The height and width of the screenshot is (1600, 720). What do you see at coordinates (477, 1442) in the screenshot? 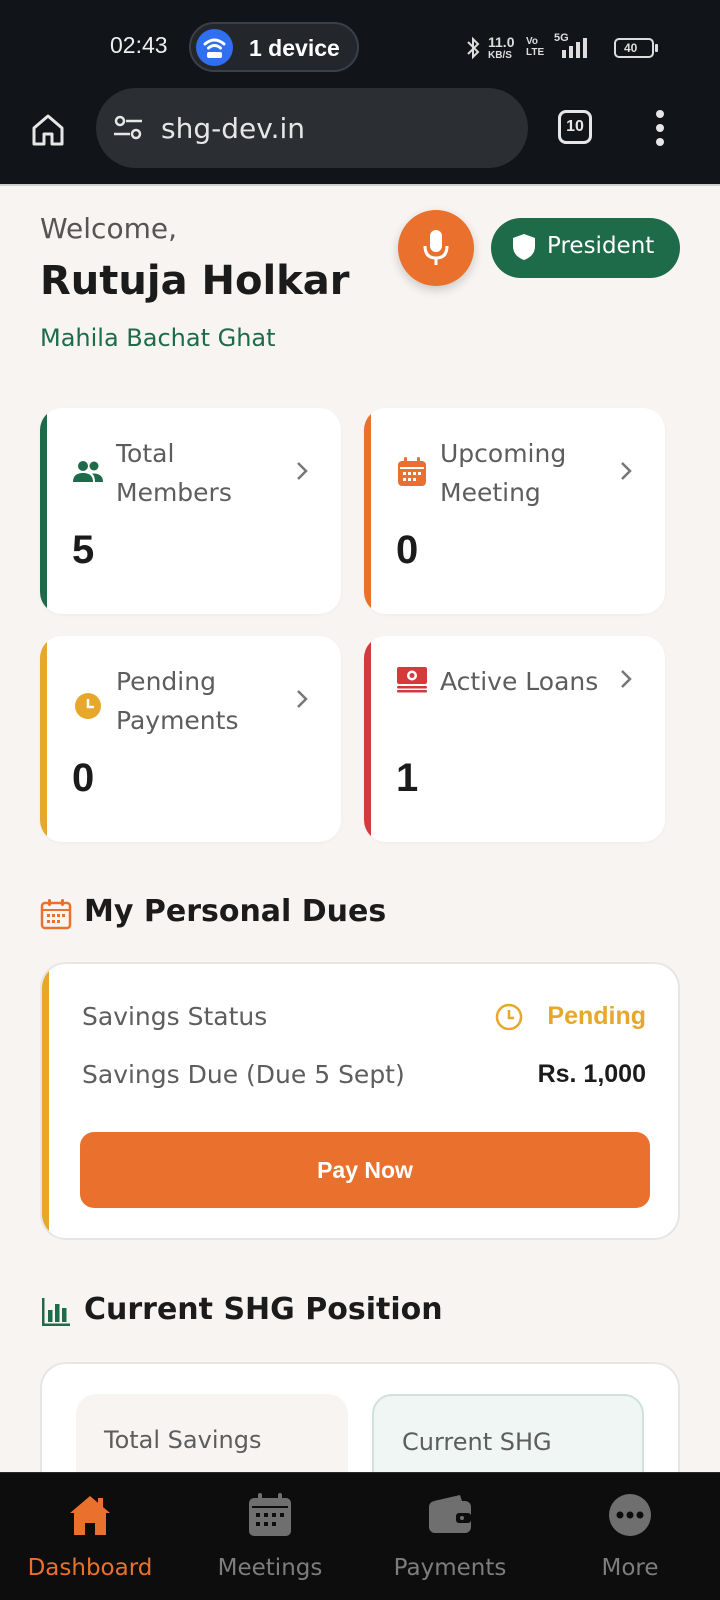
I see `tile-label: Current SHG` at bounding box center [477, 1442].